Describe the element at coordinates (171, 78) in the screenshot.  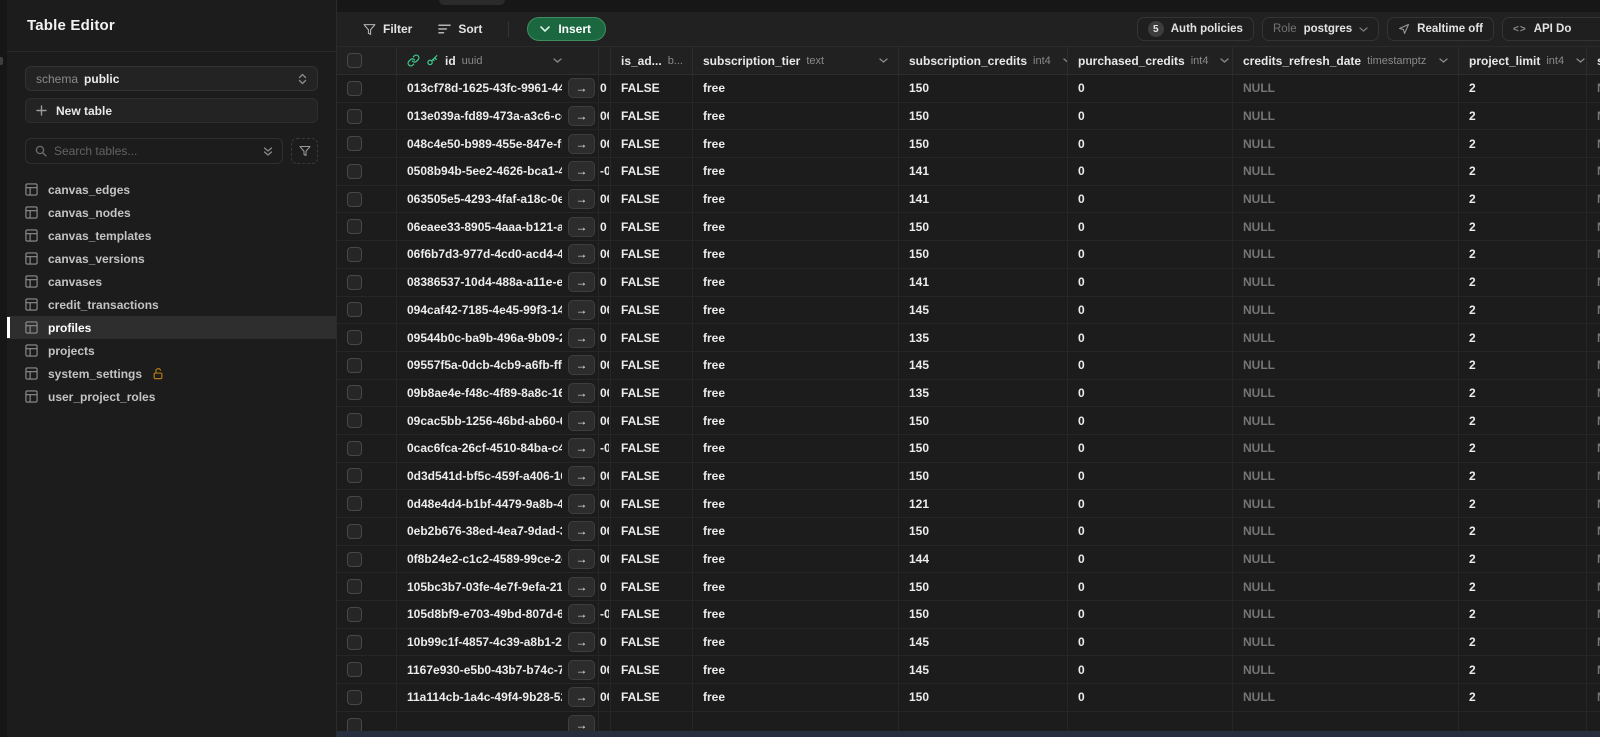
I see `schema-select: schema public` at that location.